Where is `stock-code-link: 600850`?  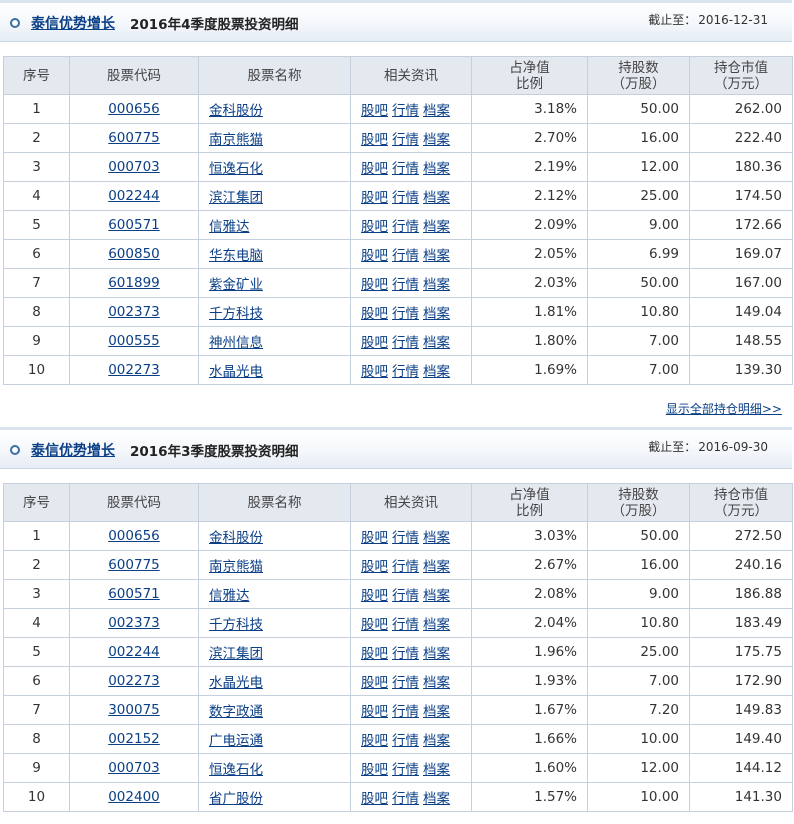
stock-code-link: 600850 is located at coordinates (134, 254).